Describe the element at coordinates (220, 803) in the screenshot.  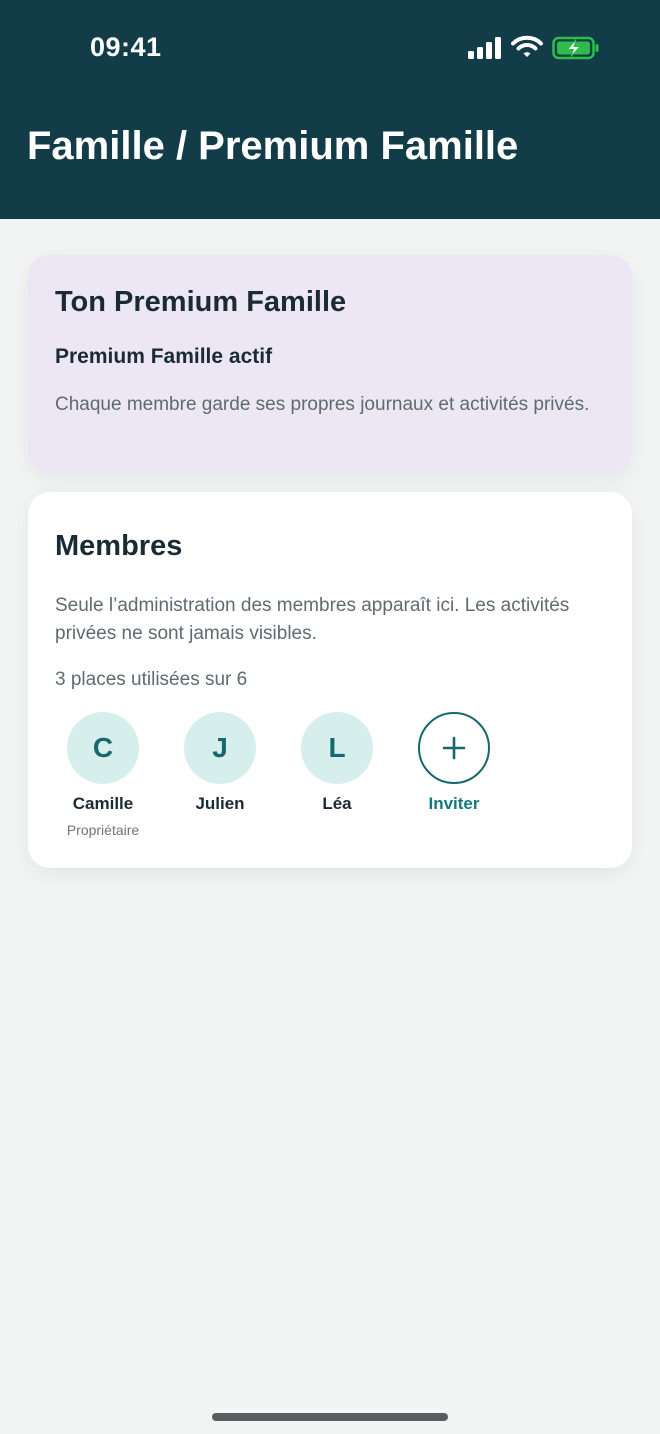
I see `member-name: Julien` at that location.